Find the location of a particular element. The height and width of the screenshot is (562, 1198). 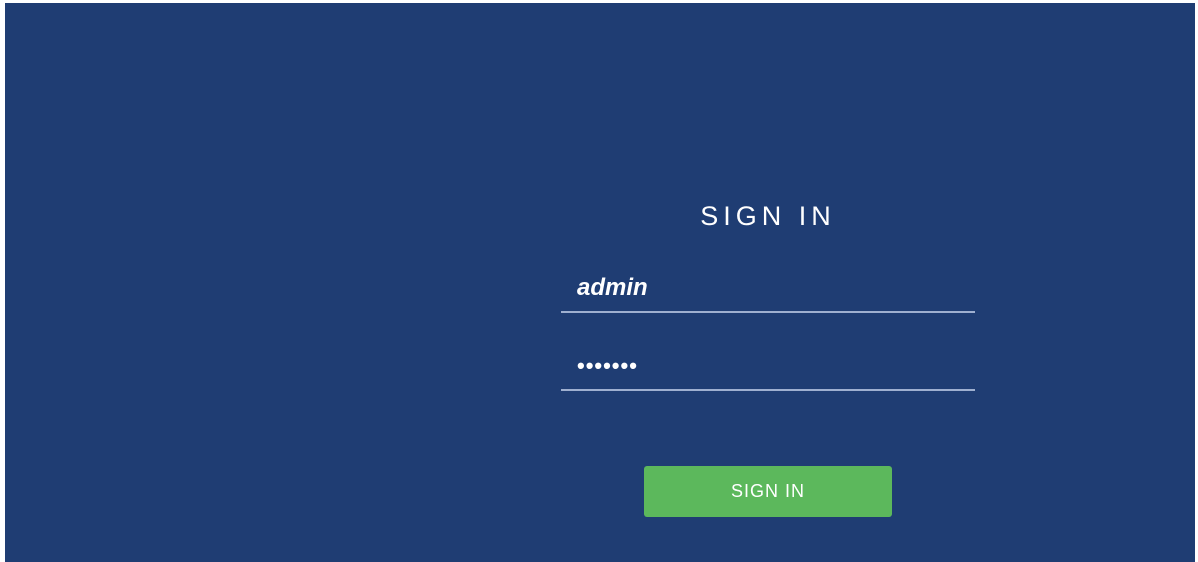

sign-in-button: SIGN IN is located at coordinates (768, 491).